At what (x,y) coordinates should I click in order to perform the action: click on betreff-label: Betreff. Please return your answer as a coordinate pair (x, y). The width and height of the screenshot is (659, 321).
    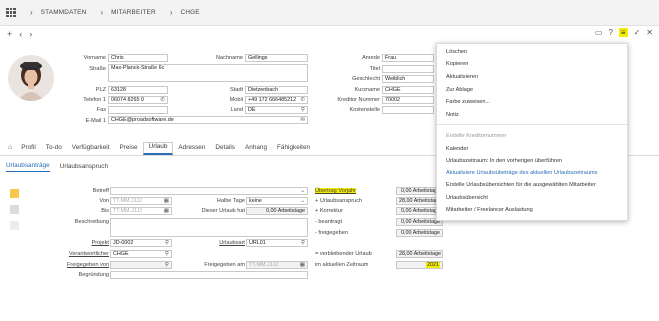
    Looking at the image, I should click on (100, 191).